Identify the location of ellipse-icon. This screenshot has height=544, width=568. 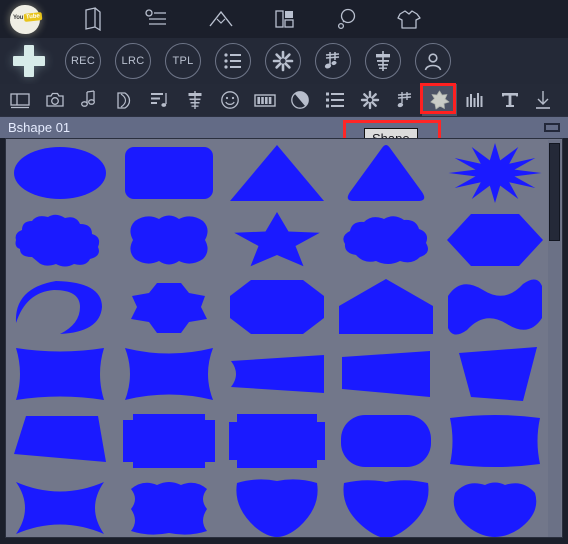
(60, 172).